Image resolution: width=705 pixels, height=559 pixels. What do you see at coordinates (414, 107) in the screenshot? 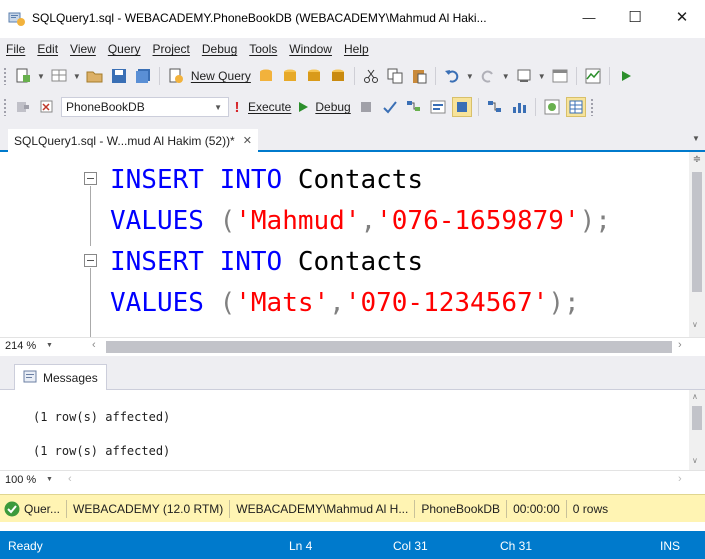
I see `estimated-plan-icon` at bounding box center [414, 107].